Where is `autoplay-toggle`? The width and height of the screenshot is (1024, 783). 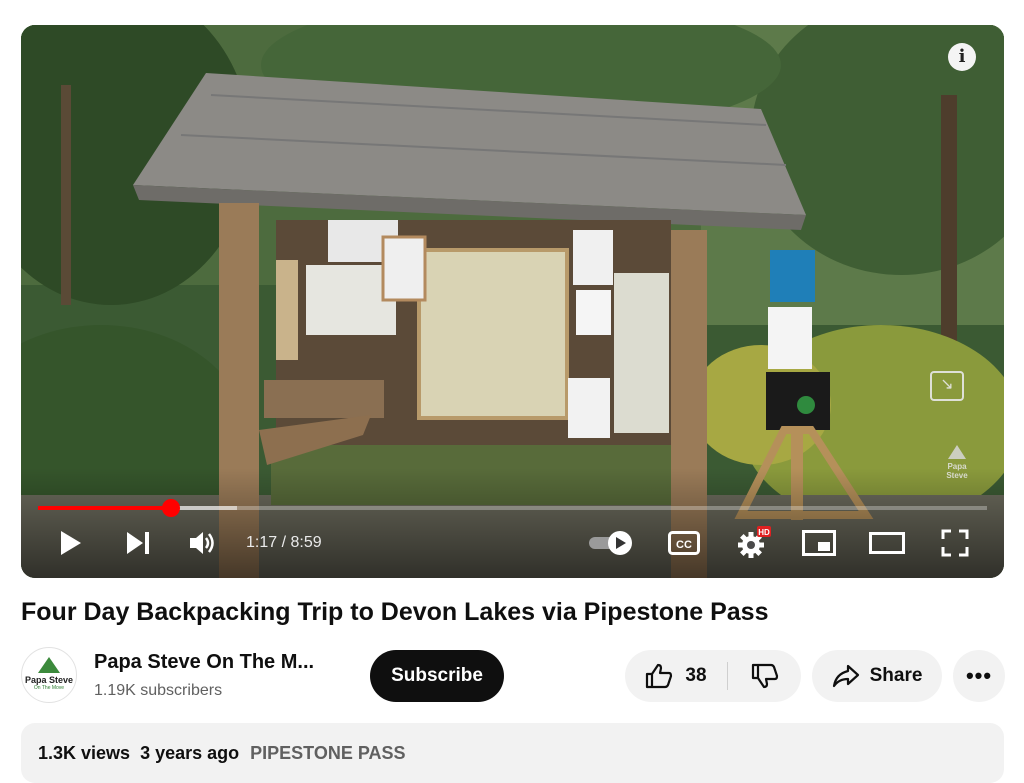 autoplay-toggle is located at coordinates (611, 543).